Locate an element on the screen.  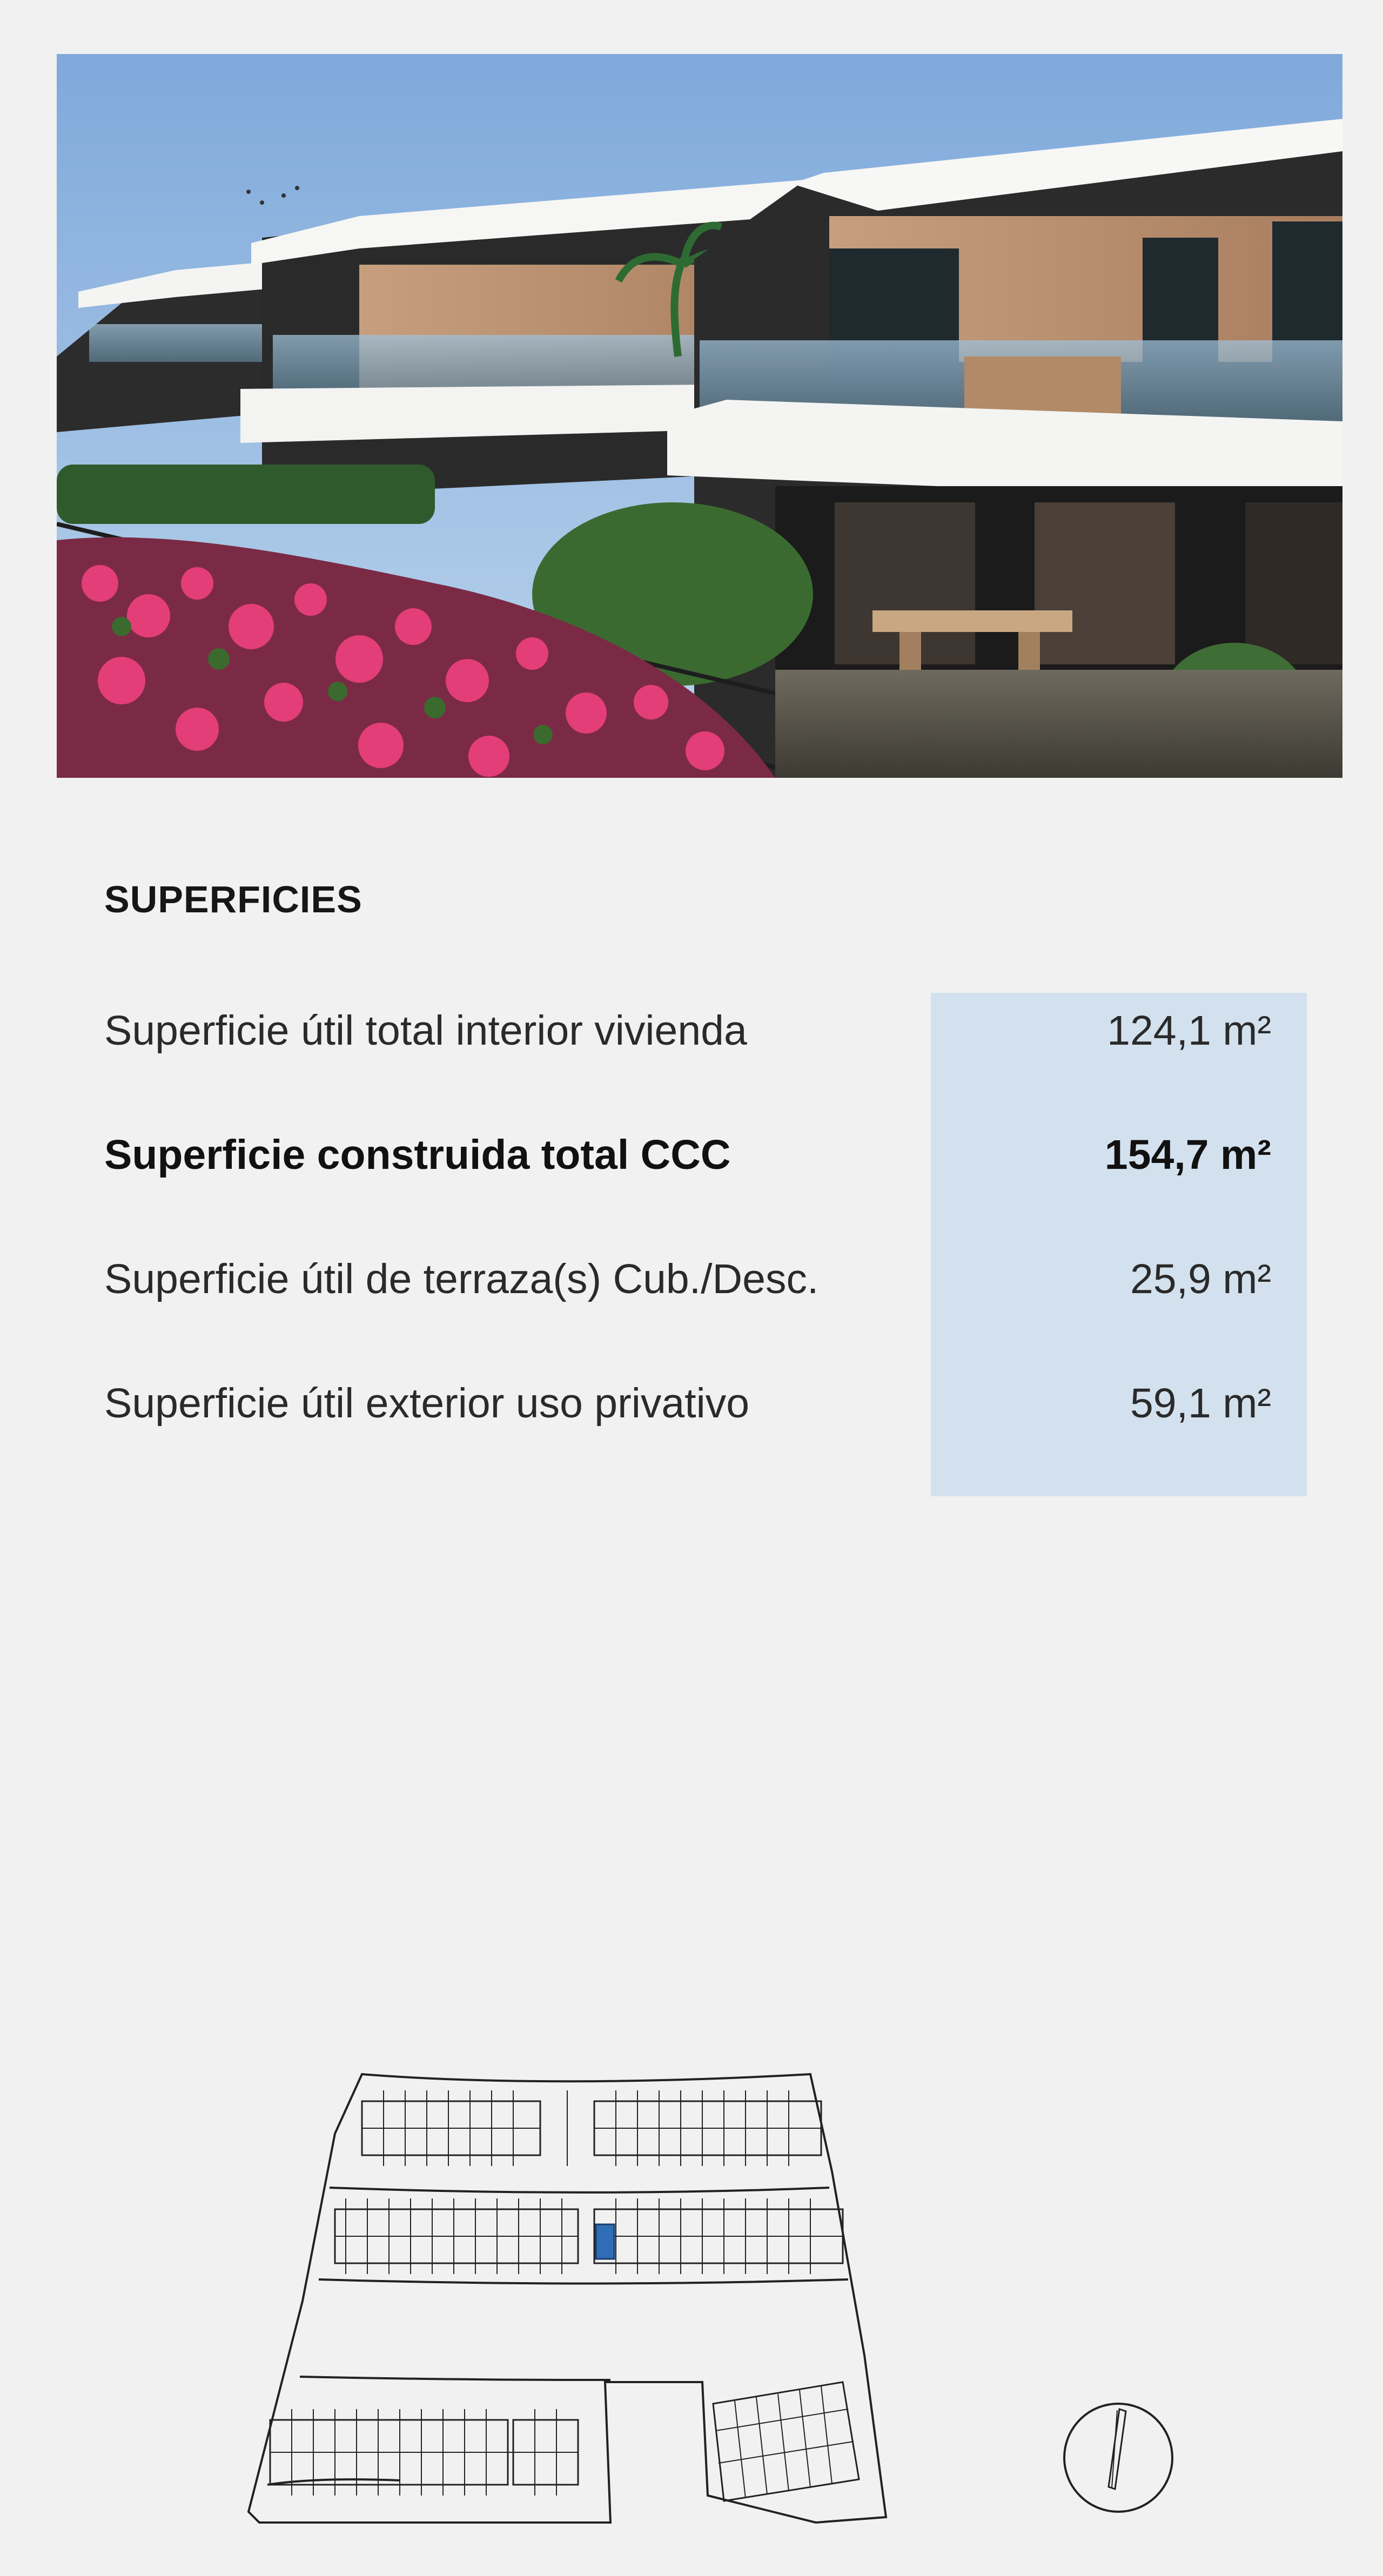
surface-value: 59,1 m² is located at coordinates (1200, 1403).